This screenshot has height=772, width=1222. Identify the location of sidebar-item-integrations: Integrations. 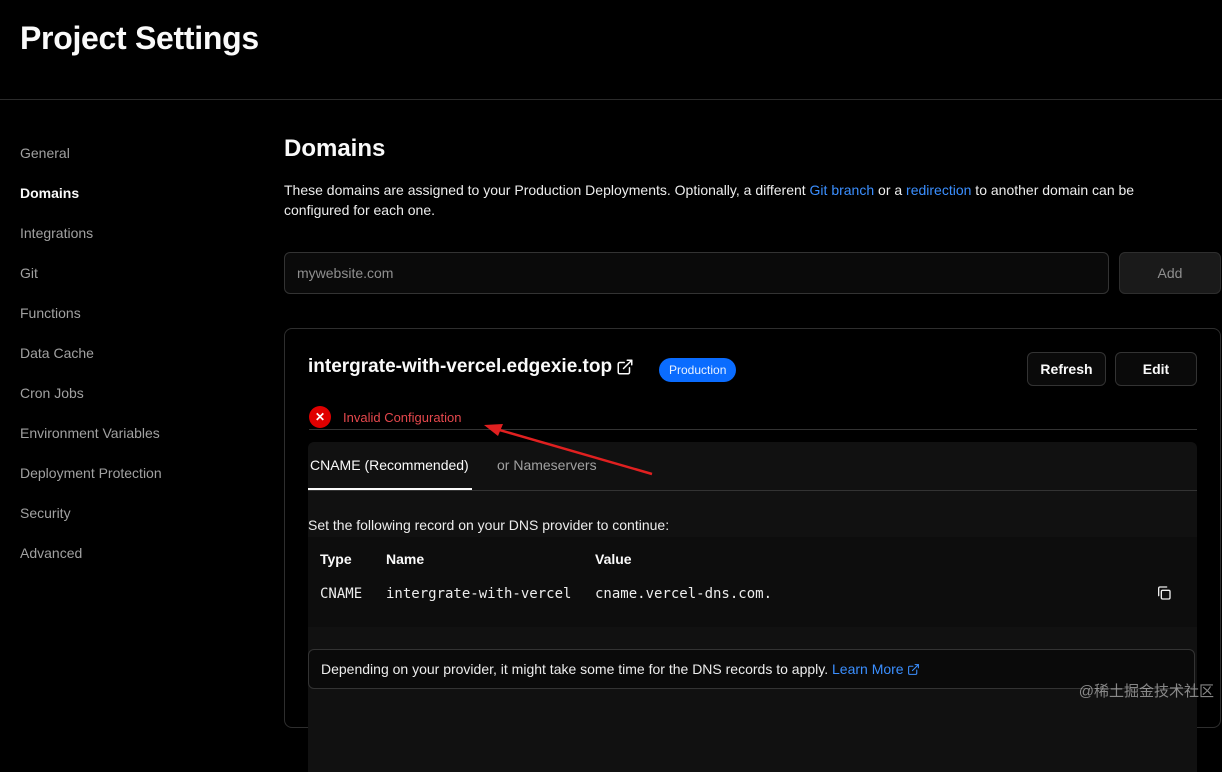
(135, 233).